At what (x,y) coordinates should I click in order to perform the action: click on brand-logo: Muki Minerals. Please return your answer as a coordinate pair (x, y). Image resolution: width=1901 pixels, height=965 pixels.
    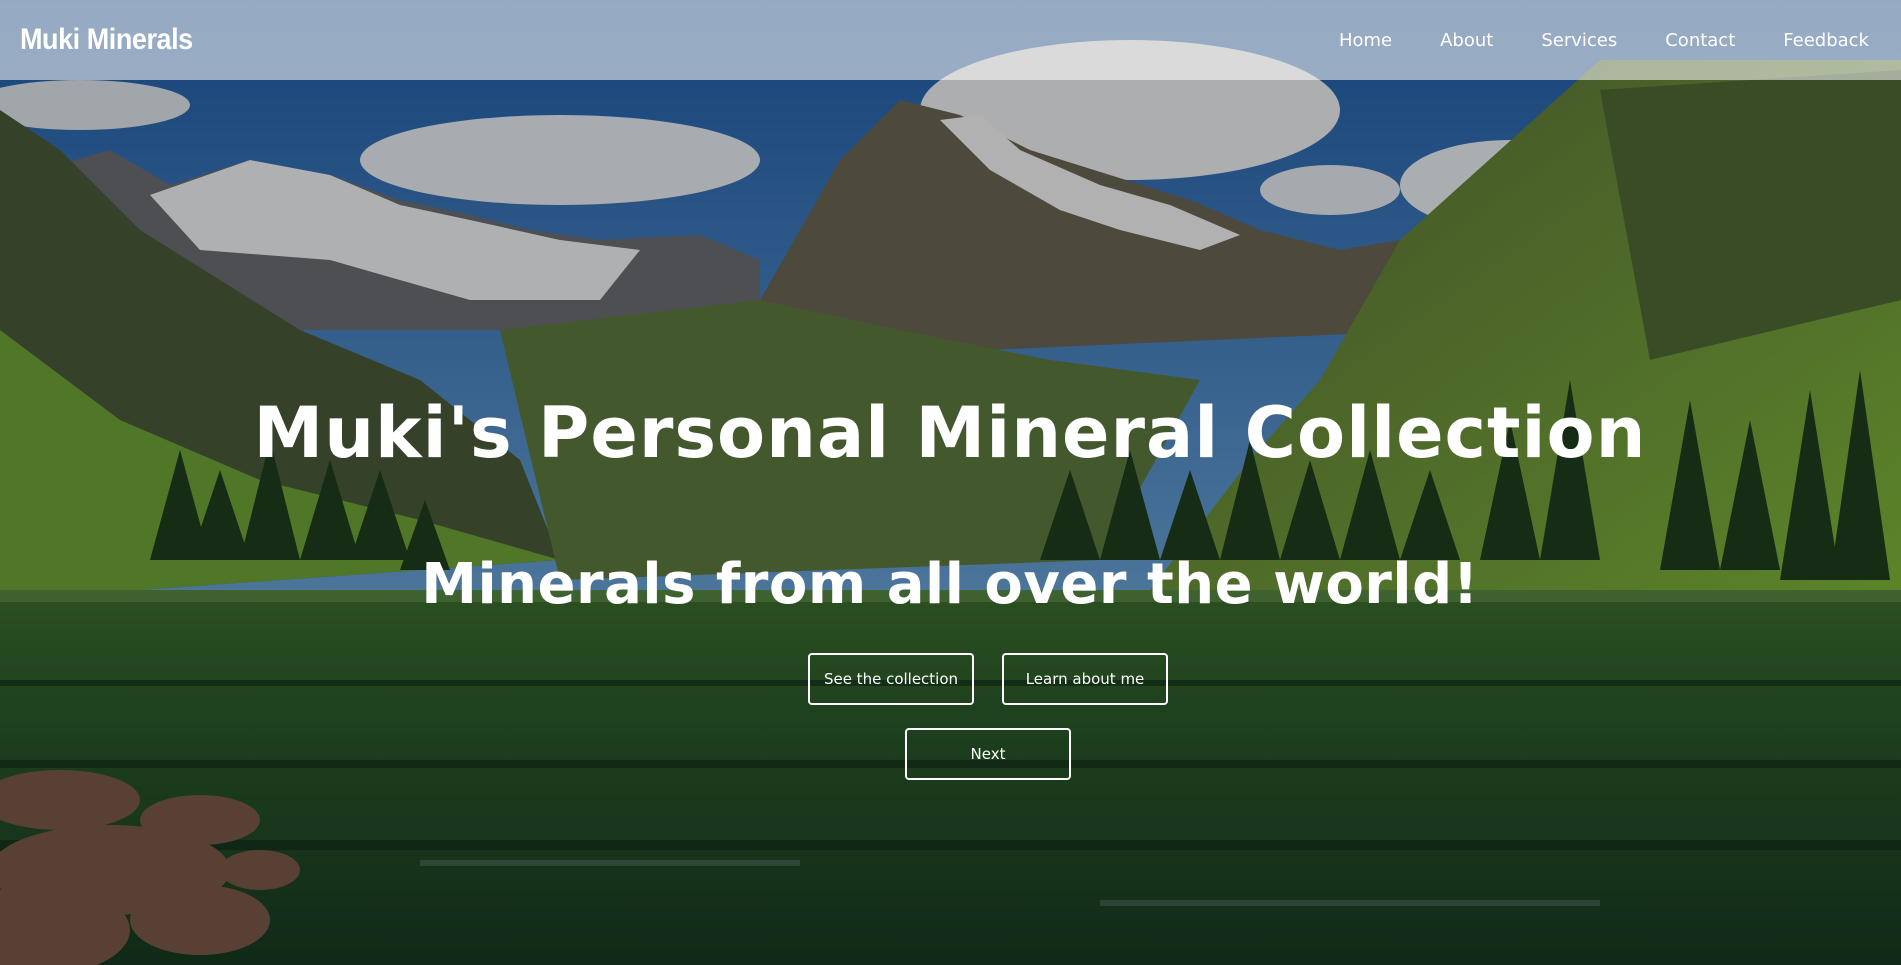
    Looking at the image, I should click on (106, 40).